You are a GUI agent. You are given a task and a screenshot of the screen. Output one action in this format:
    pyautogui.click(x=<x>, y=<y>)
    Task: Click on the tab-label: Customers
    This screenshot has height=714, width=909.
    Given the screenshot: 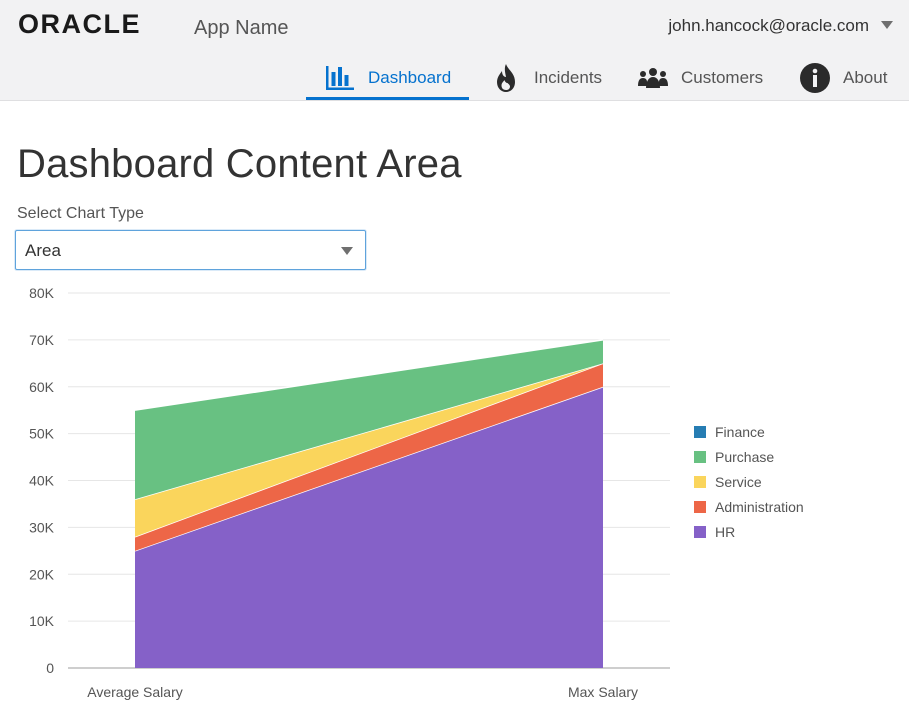 What is the action you would take?
    pyautogui.click(x=722, y=77)
    